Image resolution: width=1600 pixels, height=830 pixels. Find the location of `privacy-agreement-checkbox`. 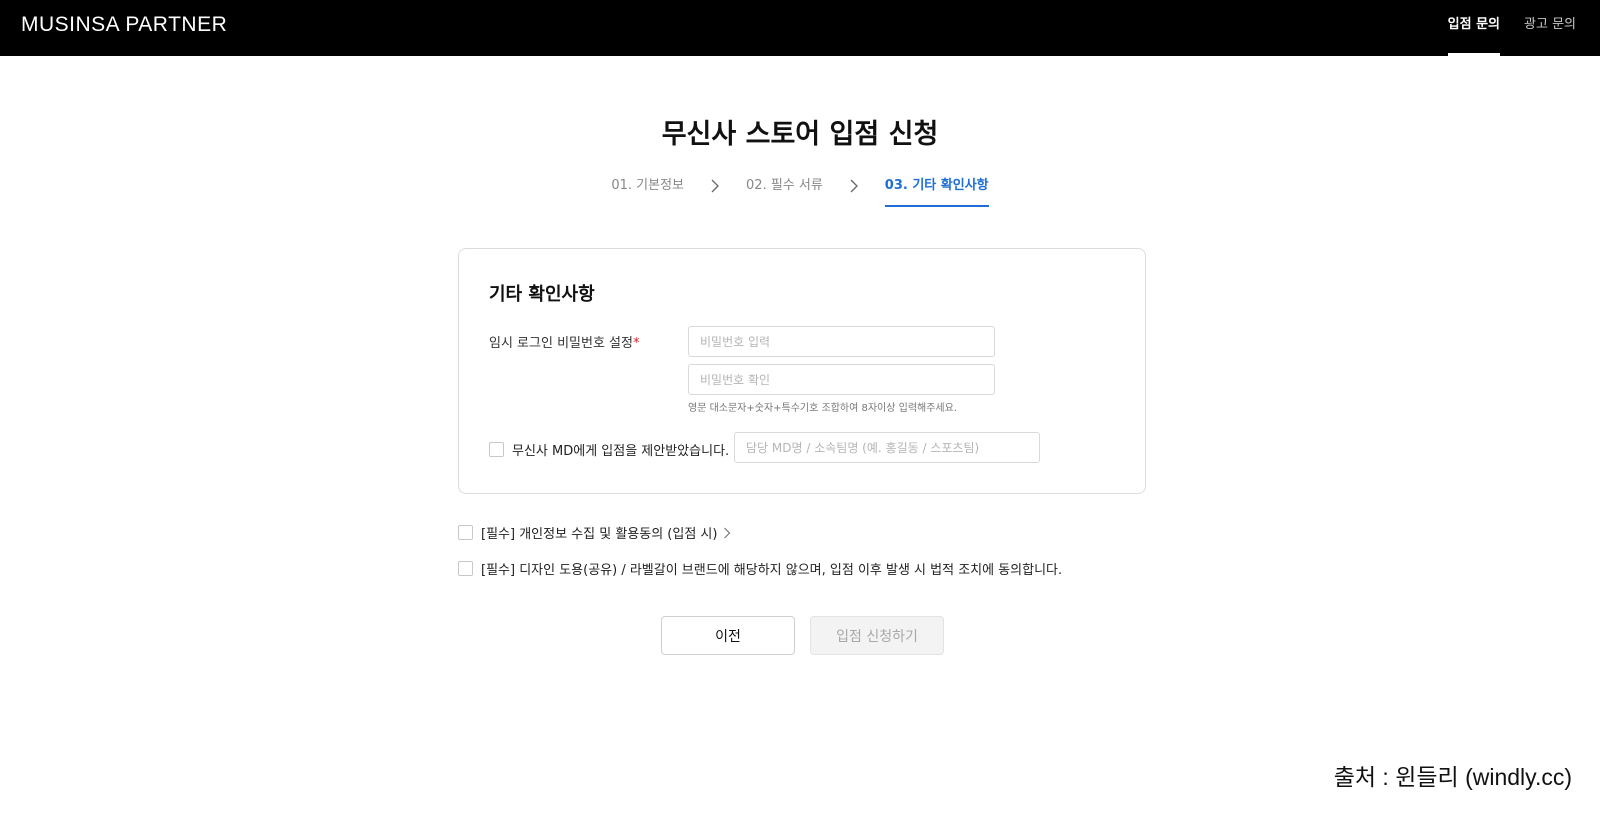

privacy-agreement-checkbox is located at coordinates (465, 532).